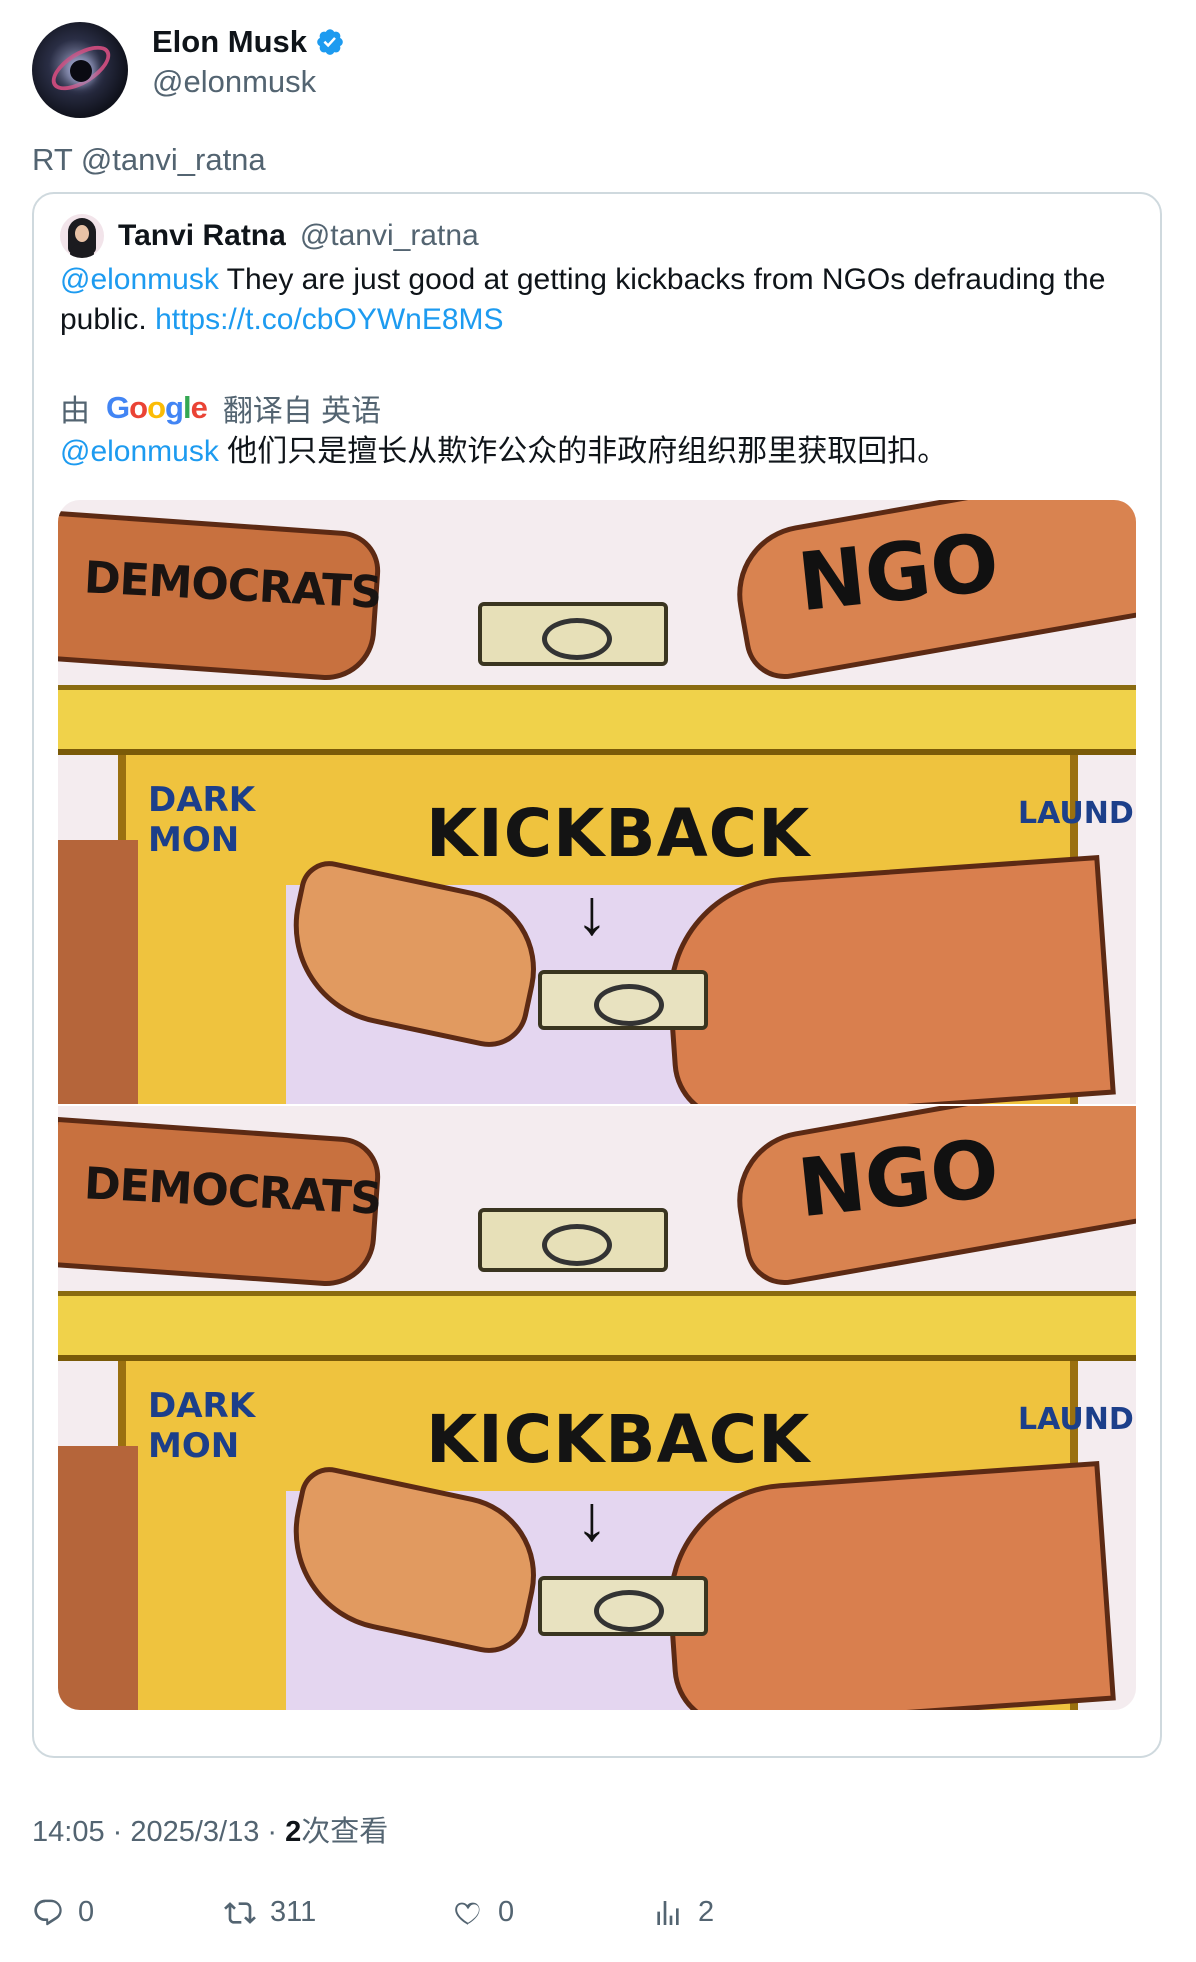 The image size is (1196, 1962). I want to click on views-count: 2, so click(293, 1832).